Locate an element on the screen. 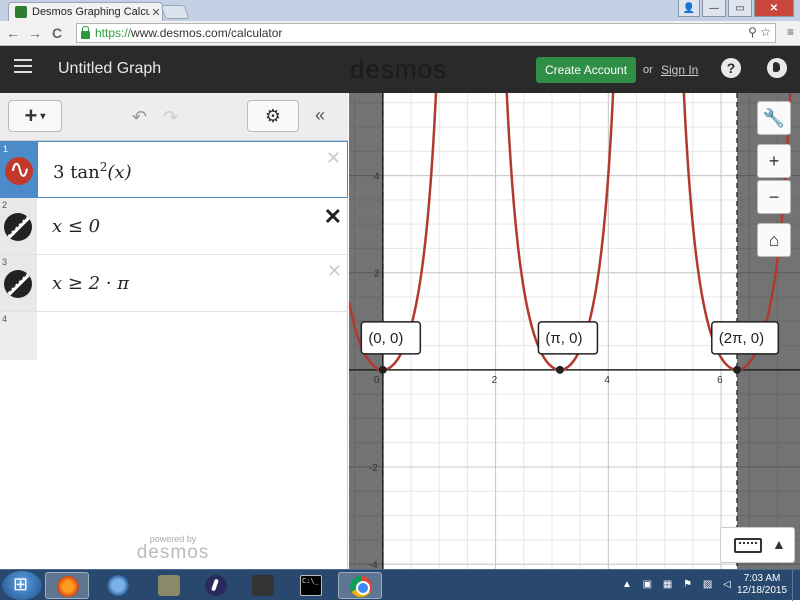 The width and height of the screenshot is (800, 601). expression-number: 1 is located at coordinates (6, 149).